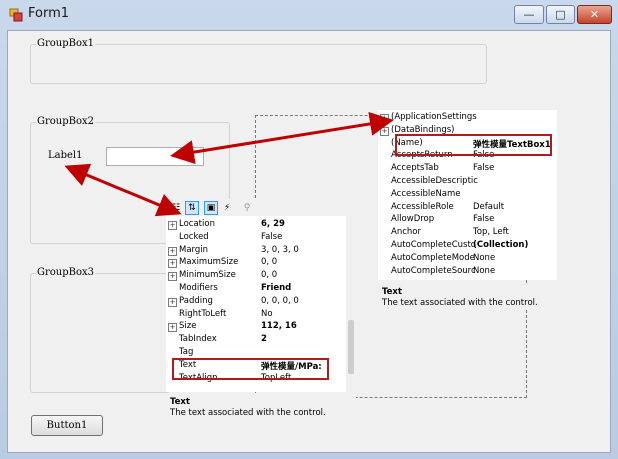 Image resolution: width=618 pixels, height=459 pixels. Describe the element at coordinates (282, 138) in the screenshot. I see `arrow-textbox-to-grid` at that location.